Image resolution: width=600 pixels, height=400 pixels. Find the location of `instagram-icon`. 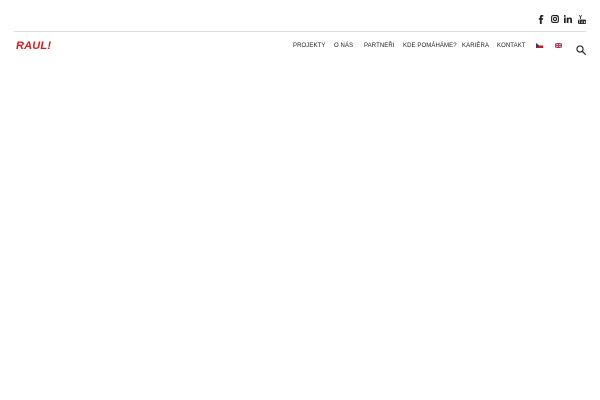

instagram-icon is located at coordinates (555, 19).